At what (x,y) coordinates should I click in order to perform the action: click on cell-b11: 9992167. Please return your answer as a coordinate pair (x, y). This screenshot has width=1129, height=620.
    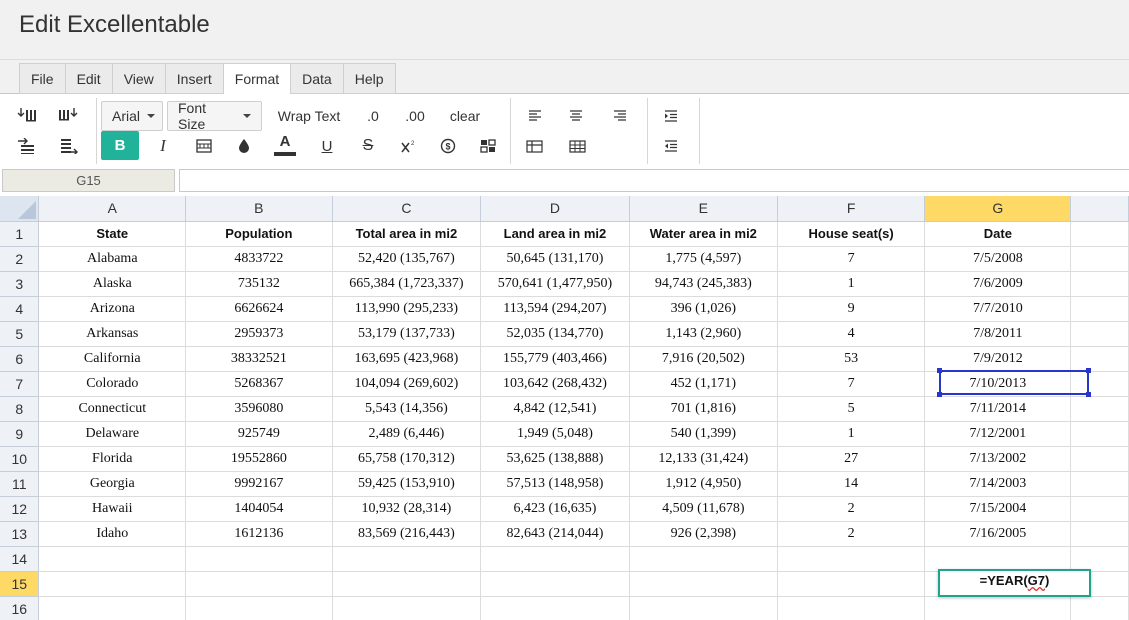
    Looking at the image, I should click on (259, 484).